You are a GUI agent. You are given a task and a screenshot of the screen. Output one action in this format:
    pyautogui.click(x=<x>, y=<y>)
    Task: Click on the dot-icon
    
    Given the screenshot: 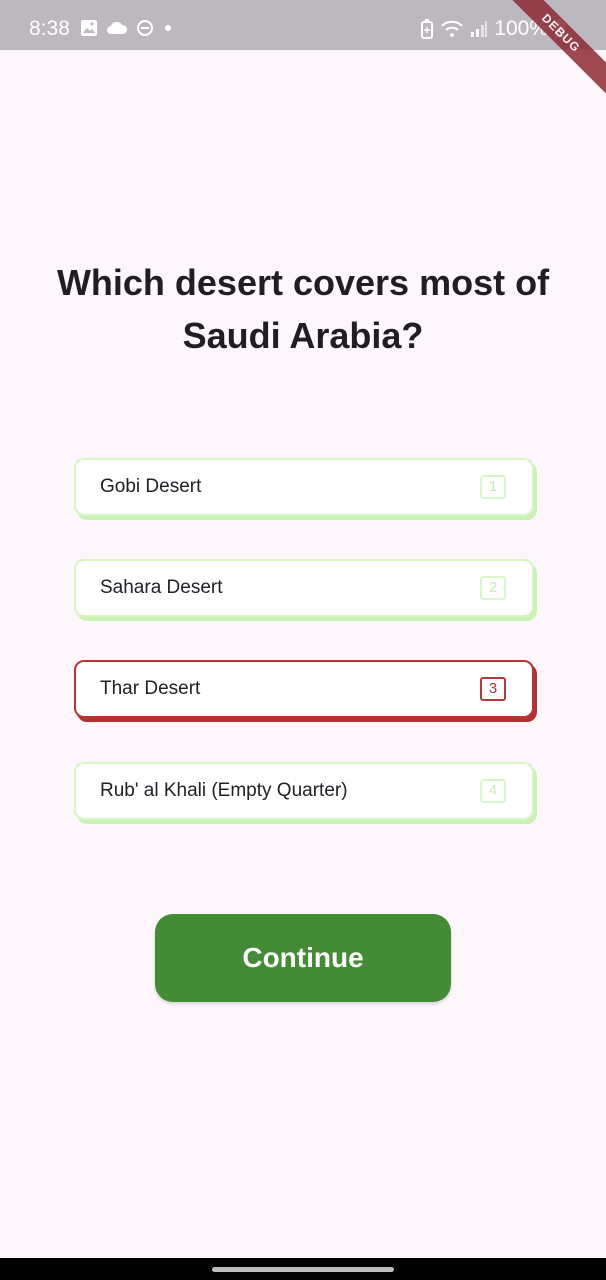 What is the action you would take?
    pyautogui.click(x=168, y=28)
    